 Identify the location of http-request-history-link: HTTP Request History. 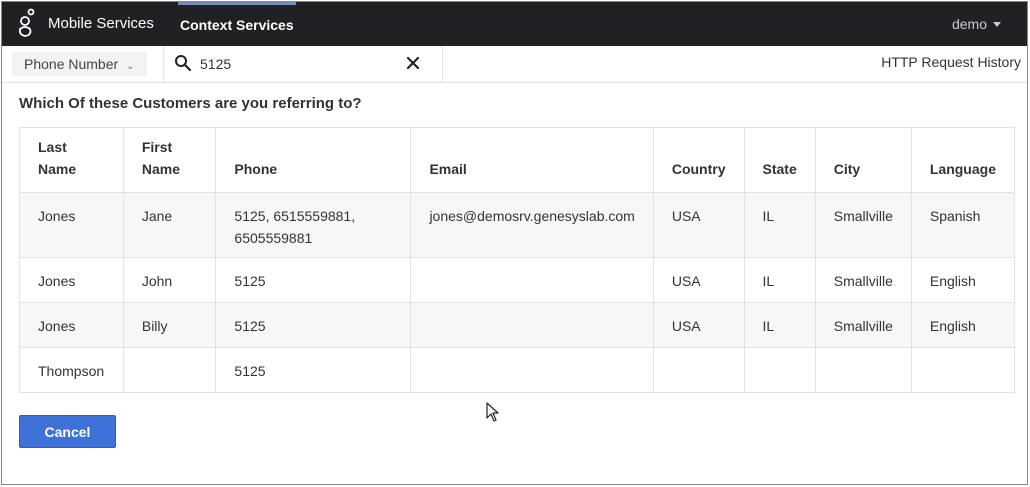
(951, 62).